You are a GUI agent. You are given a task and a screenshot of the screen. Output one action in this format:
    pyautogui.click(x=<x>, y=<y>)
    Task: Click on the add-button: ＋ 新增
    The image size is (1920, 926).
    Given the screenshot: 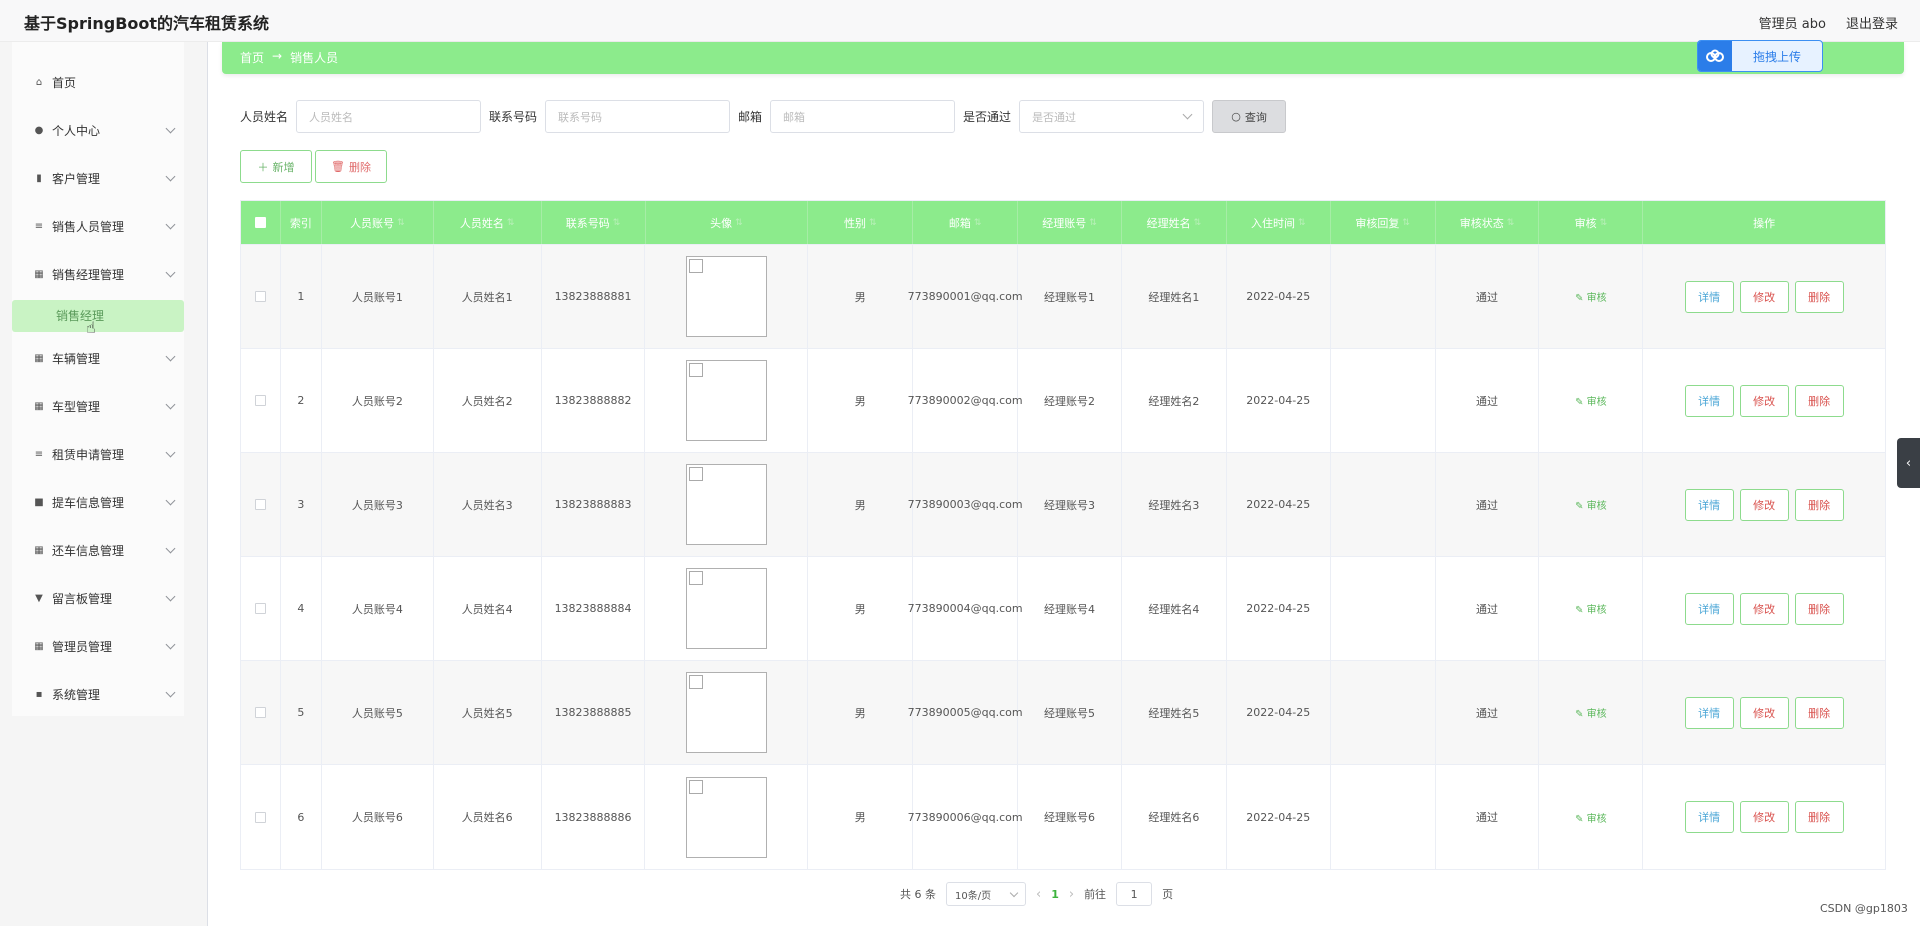 What is the action you would take?
    pyautogui.click(x=276, y=166)
    